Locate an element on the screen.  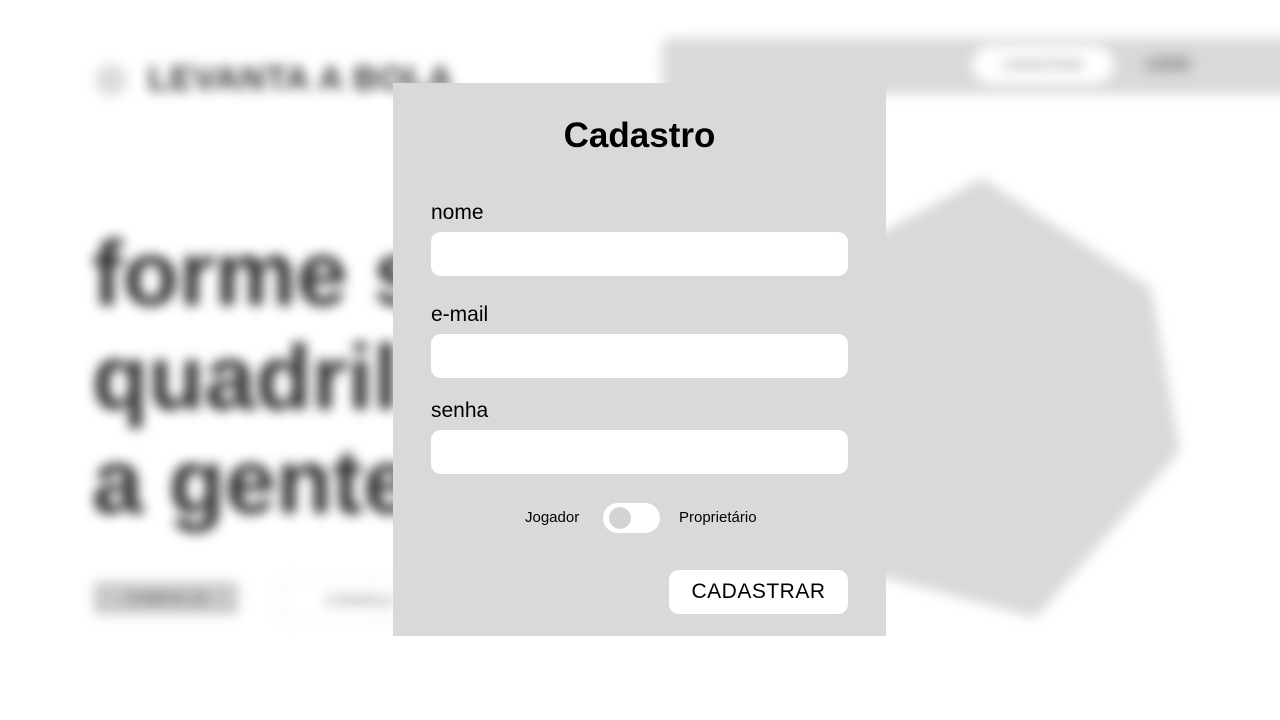
password-input is located at coordinates (639, 452).